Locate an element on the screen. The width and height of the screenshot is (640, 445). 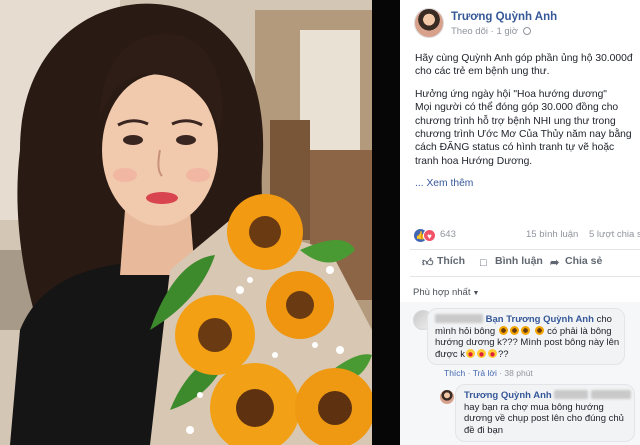
comment-filter-dropdown: Phù hợp nhất ▼ is located at coordinates (446, 292).